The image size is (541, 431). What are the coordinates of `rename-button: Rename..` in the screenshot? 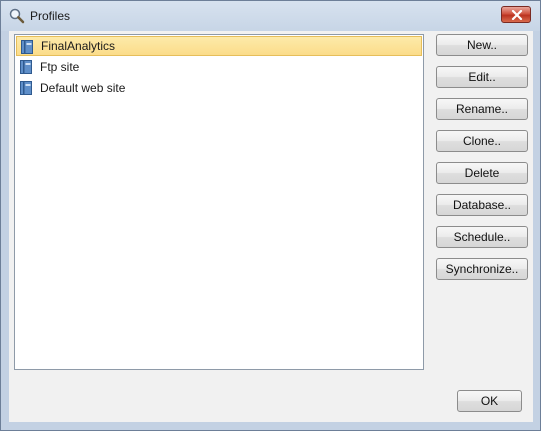 It's located at (482, 109).